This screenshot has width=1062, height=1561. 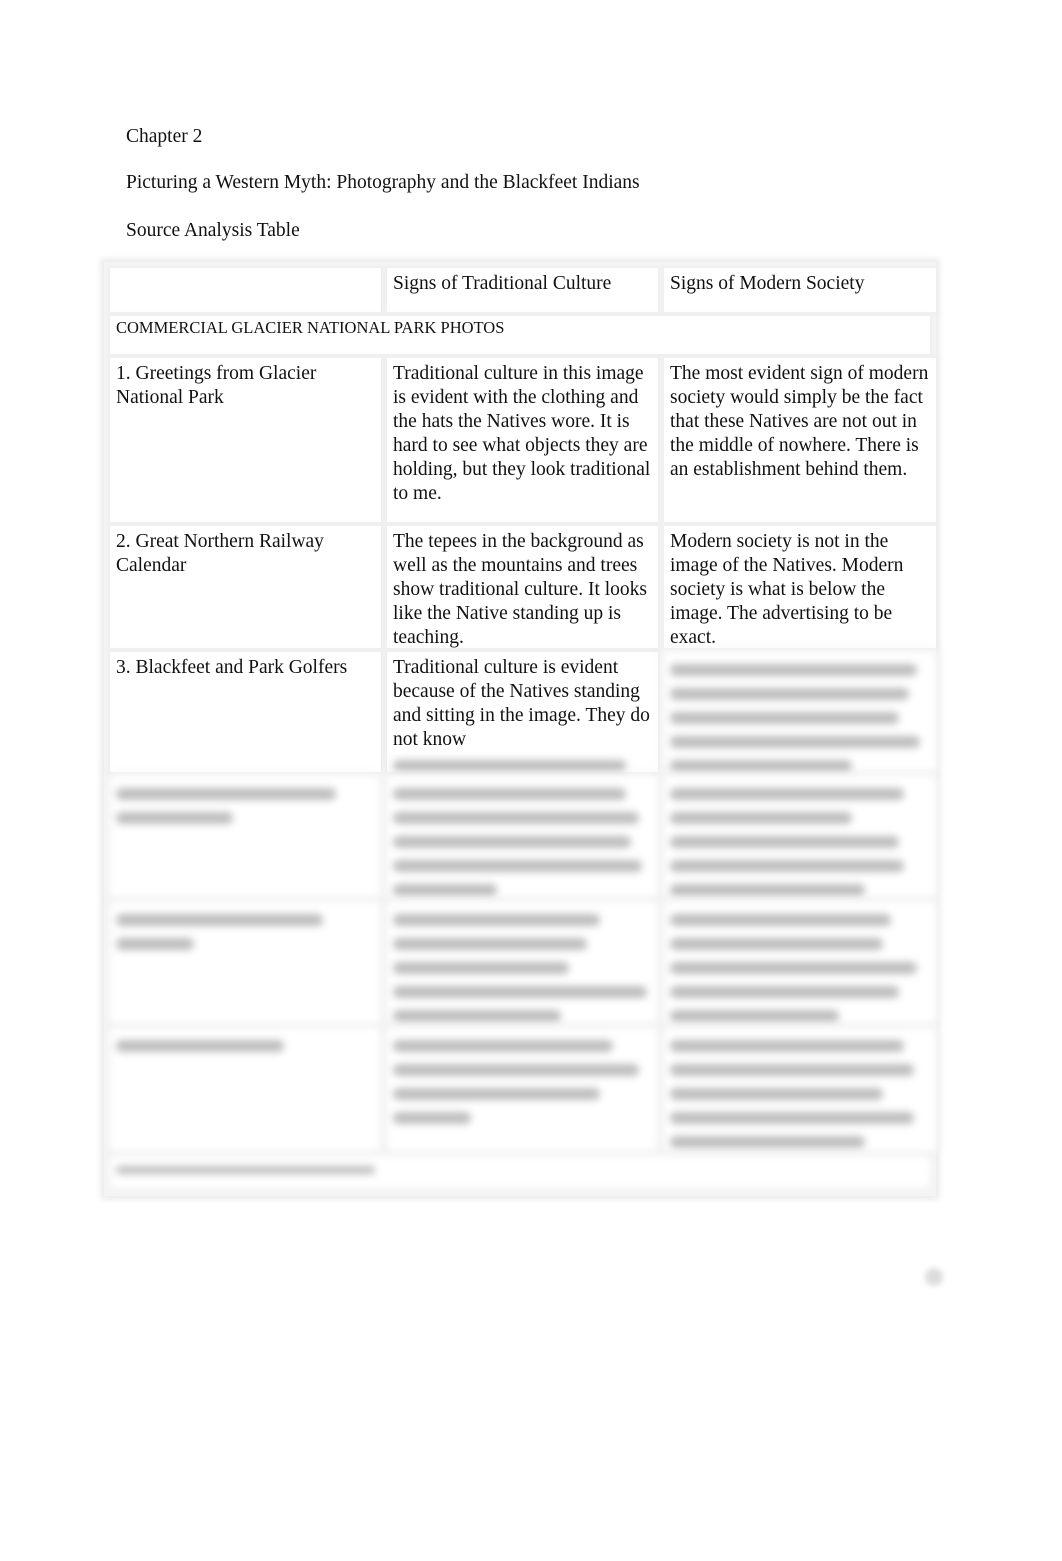 I want to click on header-cell-traditional: Signs of Traditional Culture, so click(x=522, y=290).